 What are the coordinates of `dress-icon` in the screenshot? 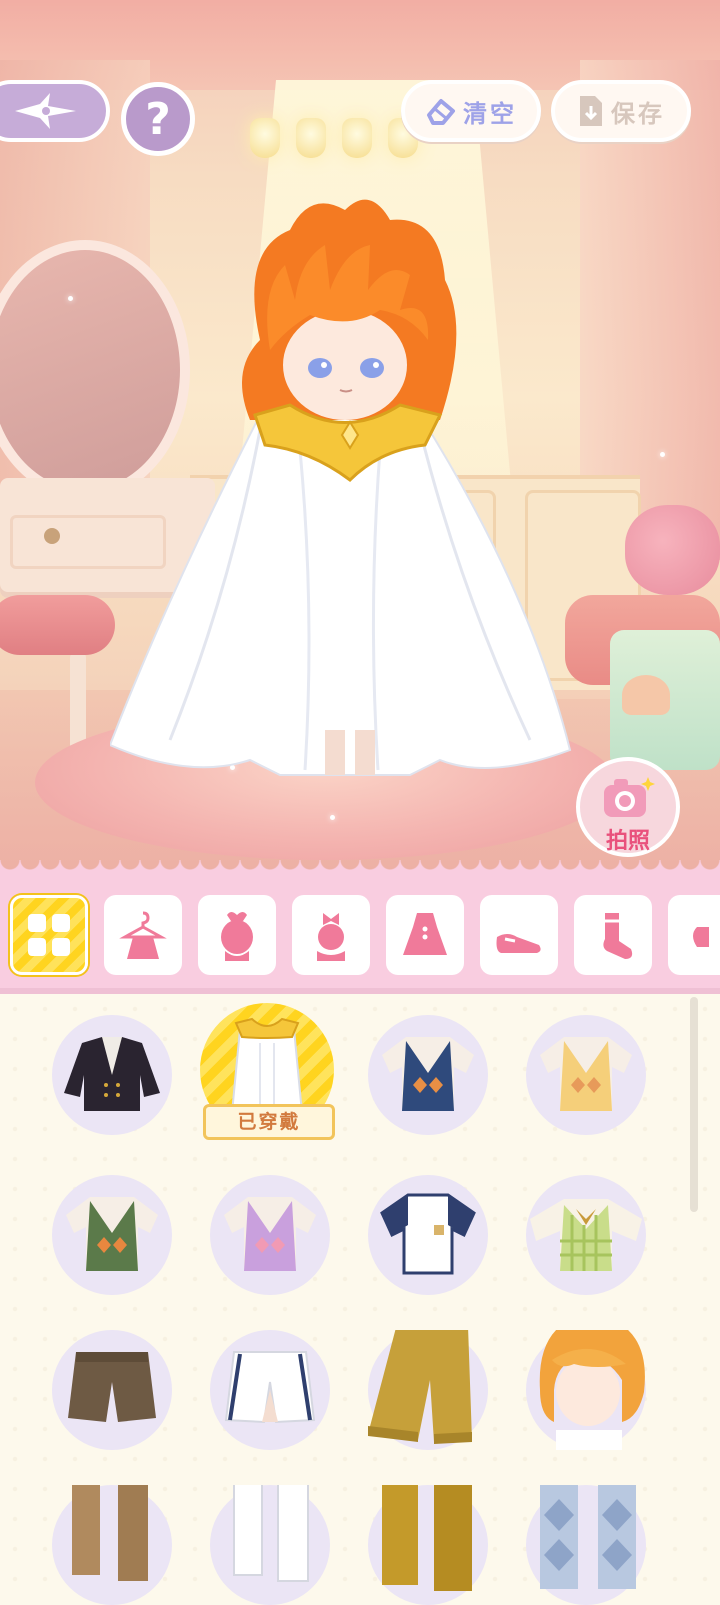 It's located at (425, 934).